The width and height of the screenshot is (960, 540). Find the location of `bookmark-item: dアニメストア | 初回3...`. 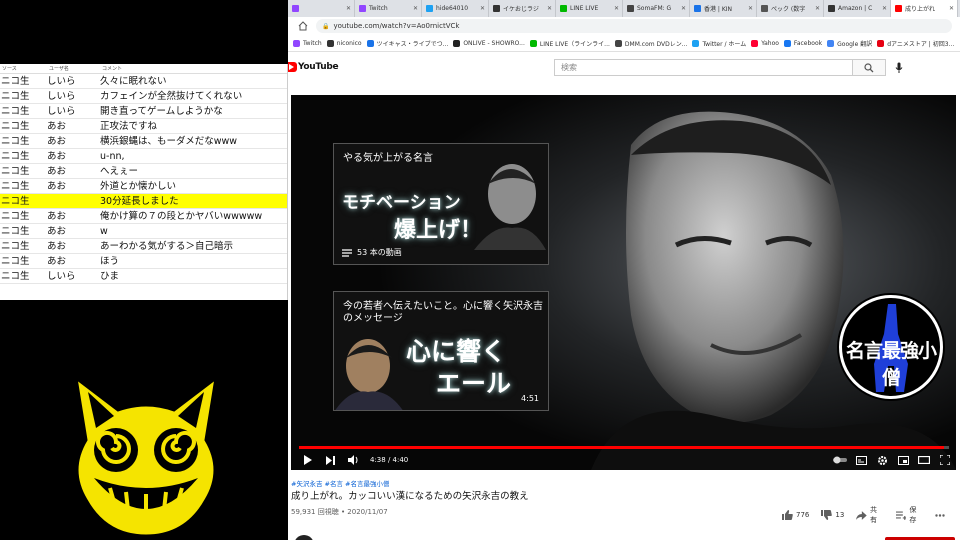

bookmark-item: dアニメストア | 初回3... is located at coordinates (915, 43).